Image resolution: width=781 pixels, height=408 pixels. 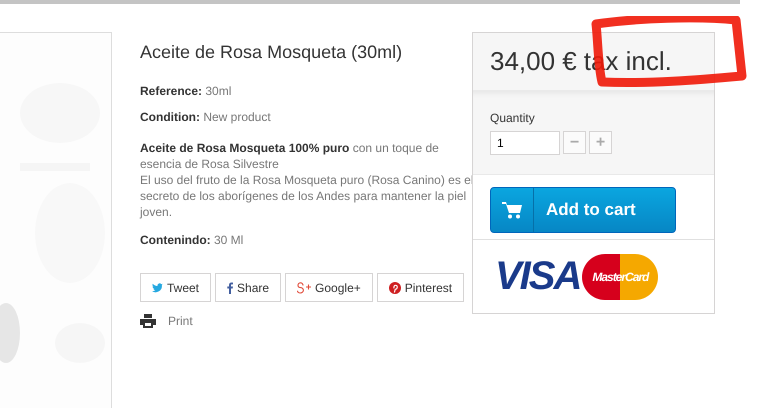 What do you see at coordinates (148, 321) in the screenshot?
I see `printer-icon` at bounding box center [148, 321].